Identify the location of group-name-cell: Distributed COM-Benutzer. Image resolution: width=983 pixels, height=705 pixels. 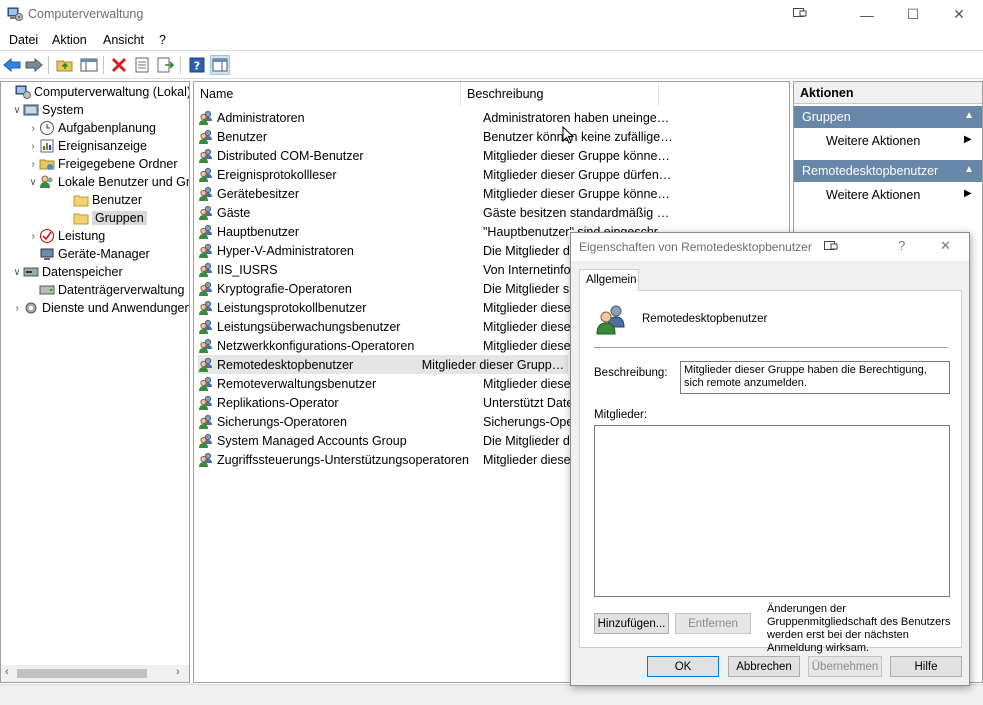
(290, 155).